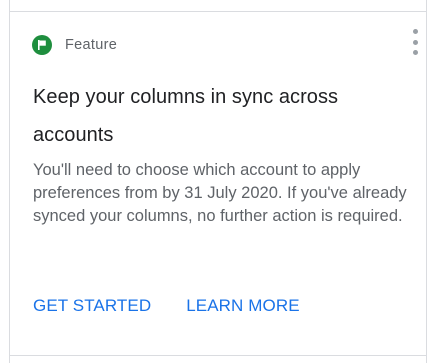  I want to click on more-vertical-icon, so click(415, 42).